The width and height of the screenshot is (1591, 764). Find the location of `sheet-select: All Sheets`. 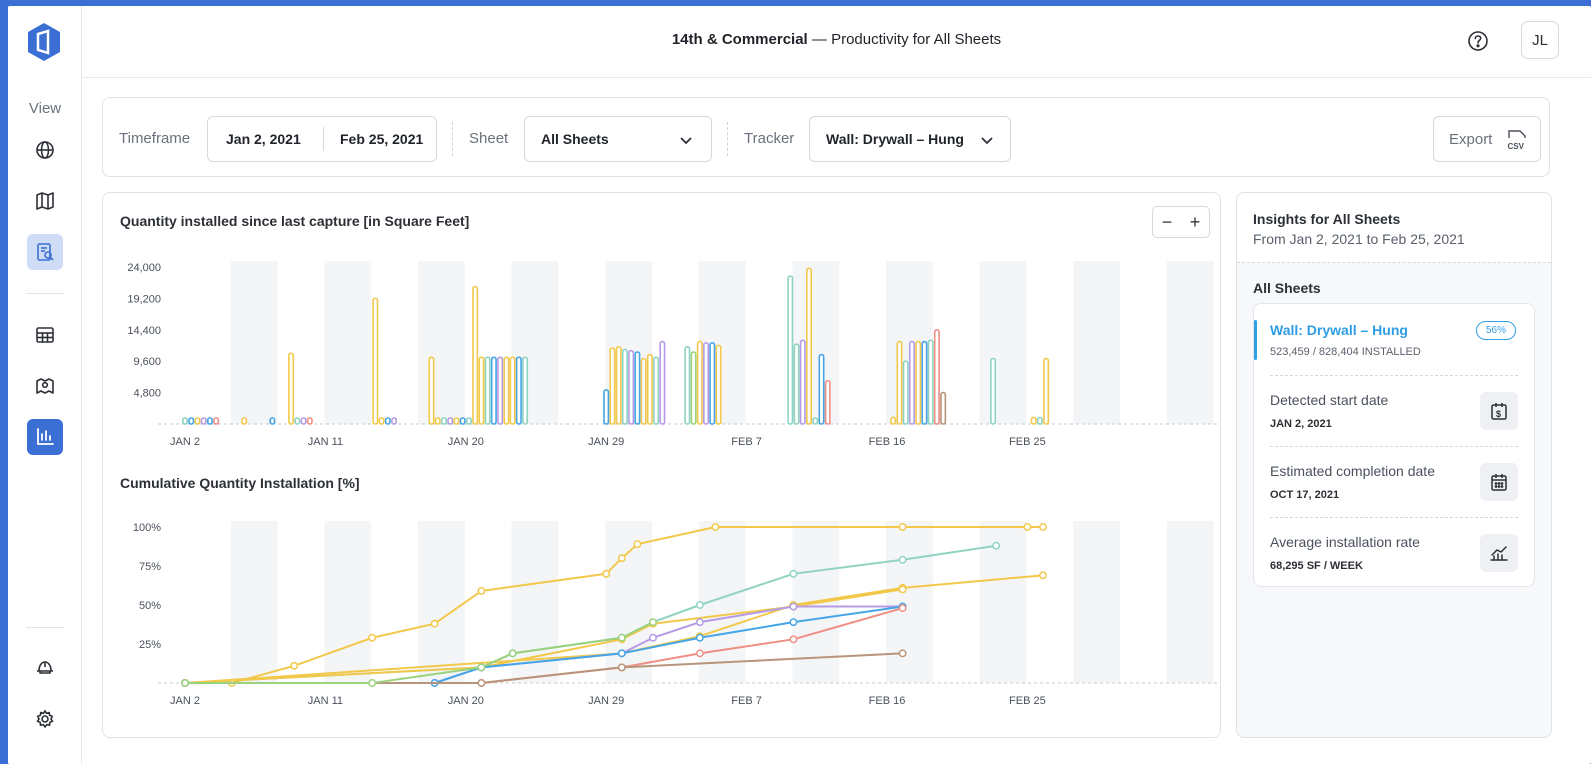

sheet-select: All Sheets is located at coordinates (618, 139).